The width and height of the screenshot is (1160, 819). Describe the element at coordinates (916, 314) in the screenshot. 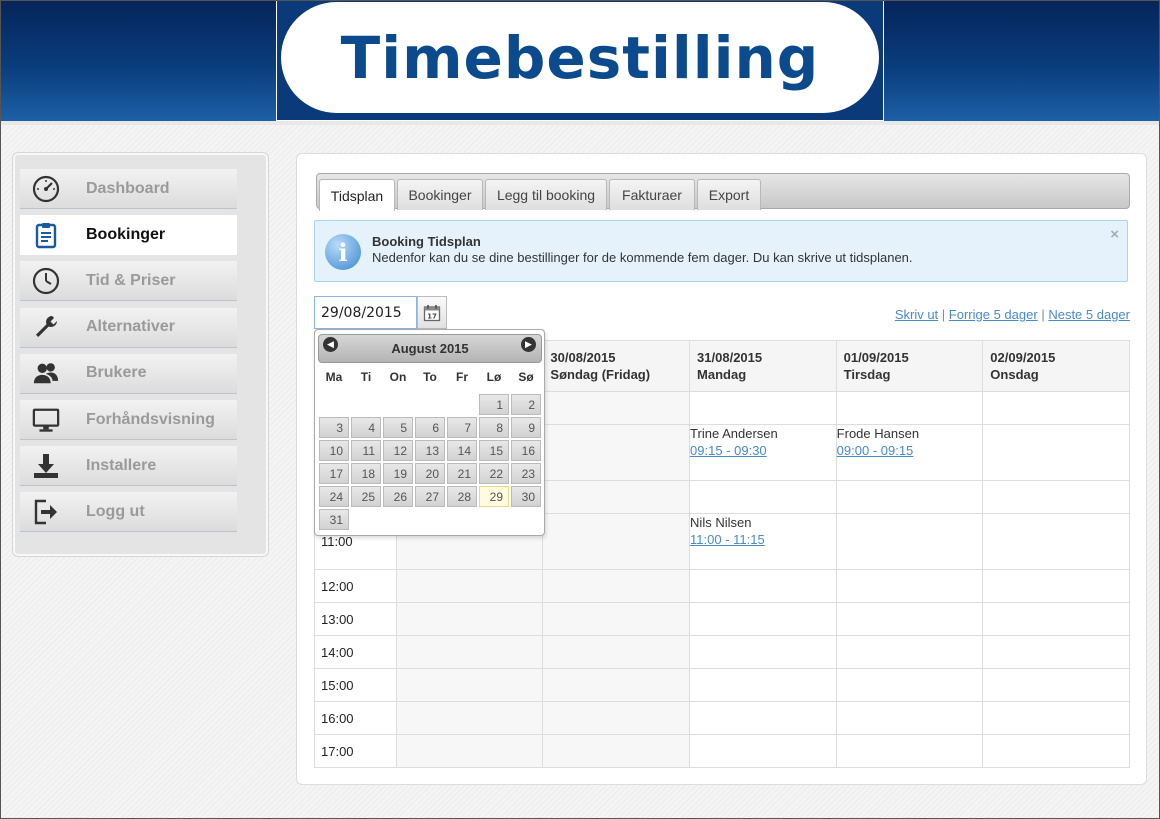

I see `print-link: Skriv ut` at that location.